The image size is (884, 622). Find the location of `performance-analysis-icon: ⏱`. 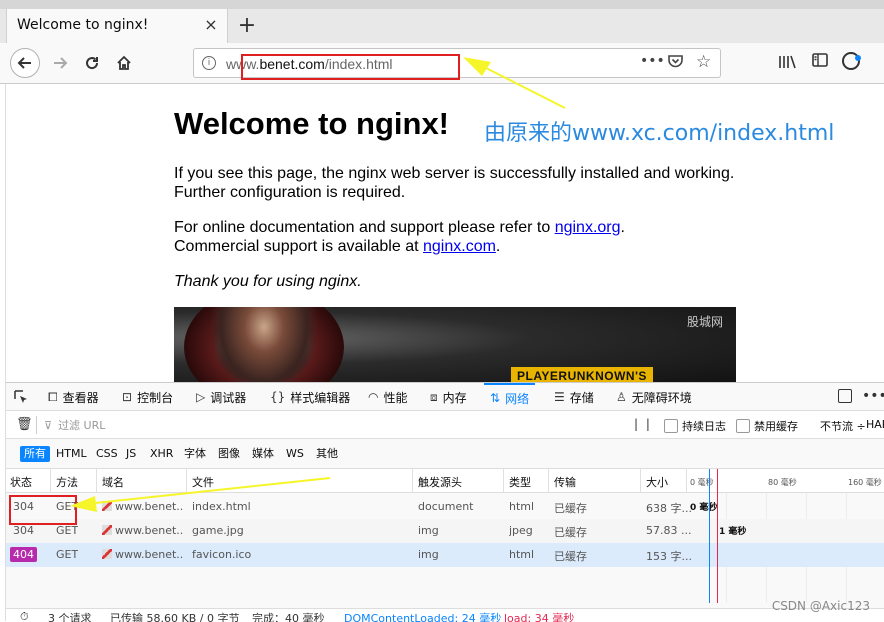

performance-analysis-icon: ⏱ is located at coordinates (24, 616).